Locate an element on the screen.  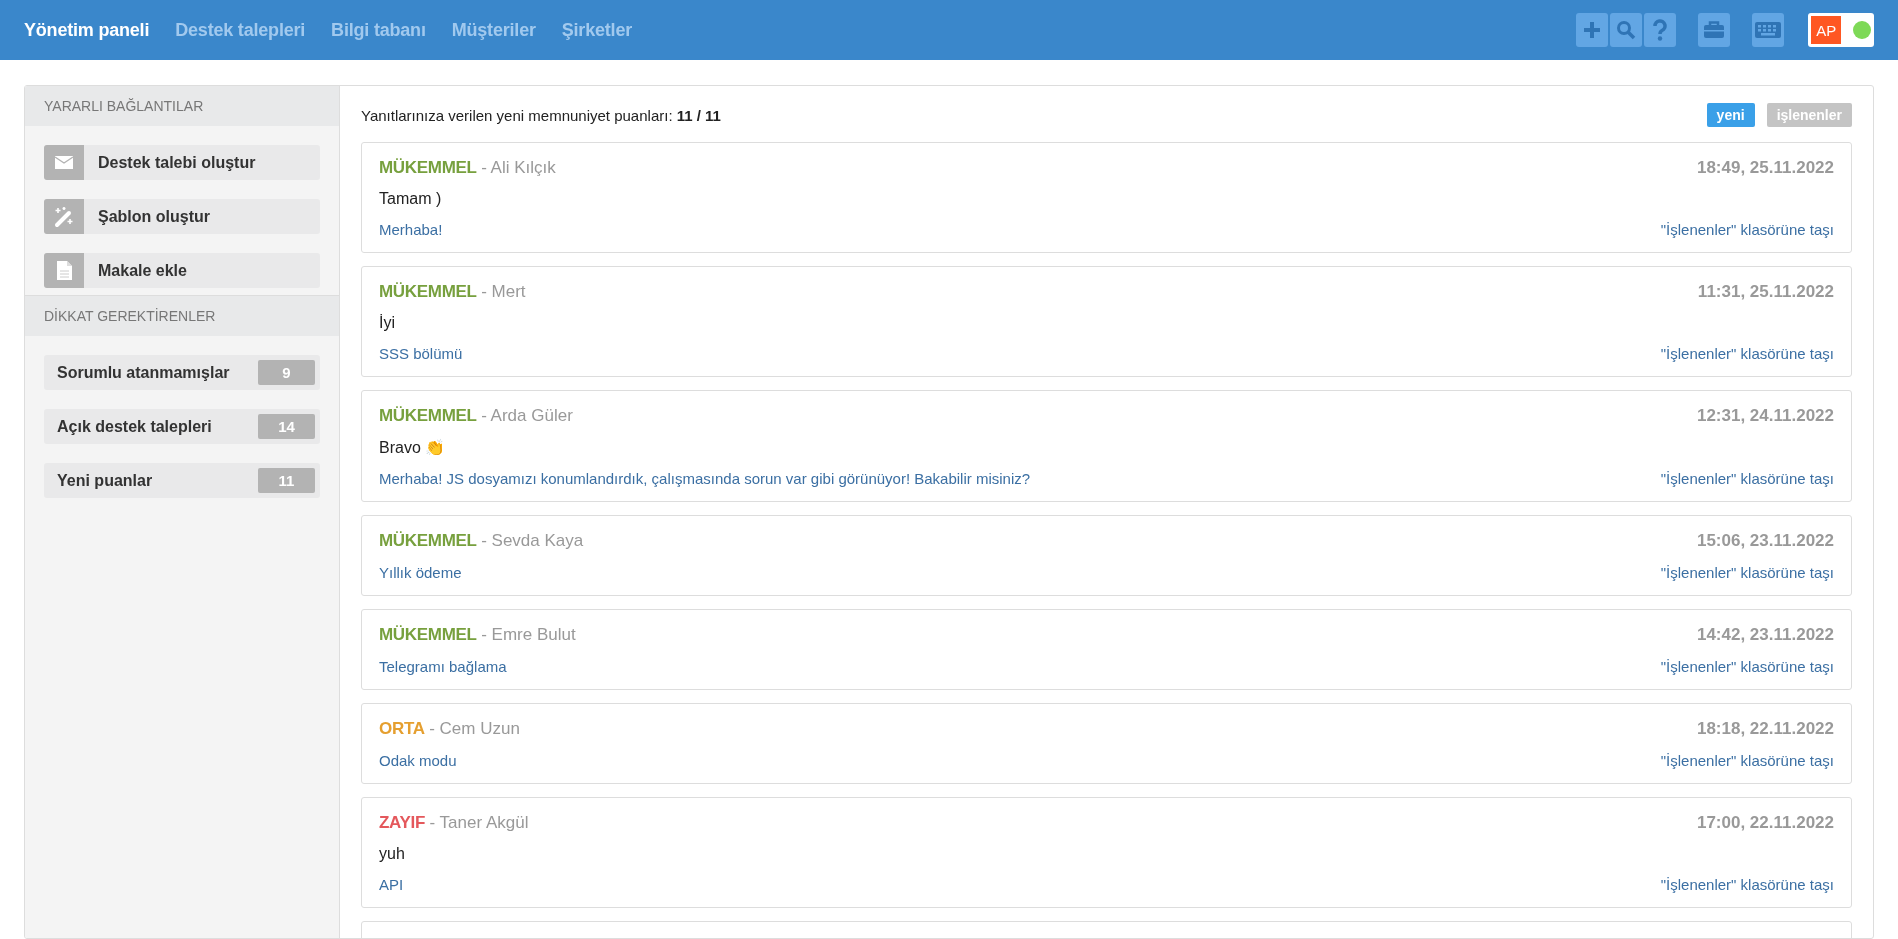
quick-link: Destek talebi oluştur is located at coordinates (182, 162).